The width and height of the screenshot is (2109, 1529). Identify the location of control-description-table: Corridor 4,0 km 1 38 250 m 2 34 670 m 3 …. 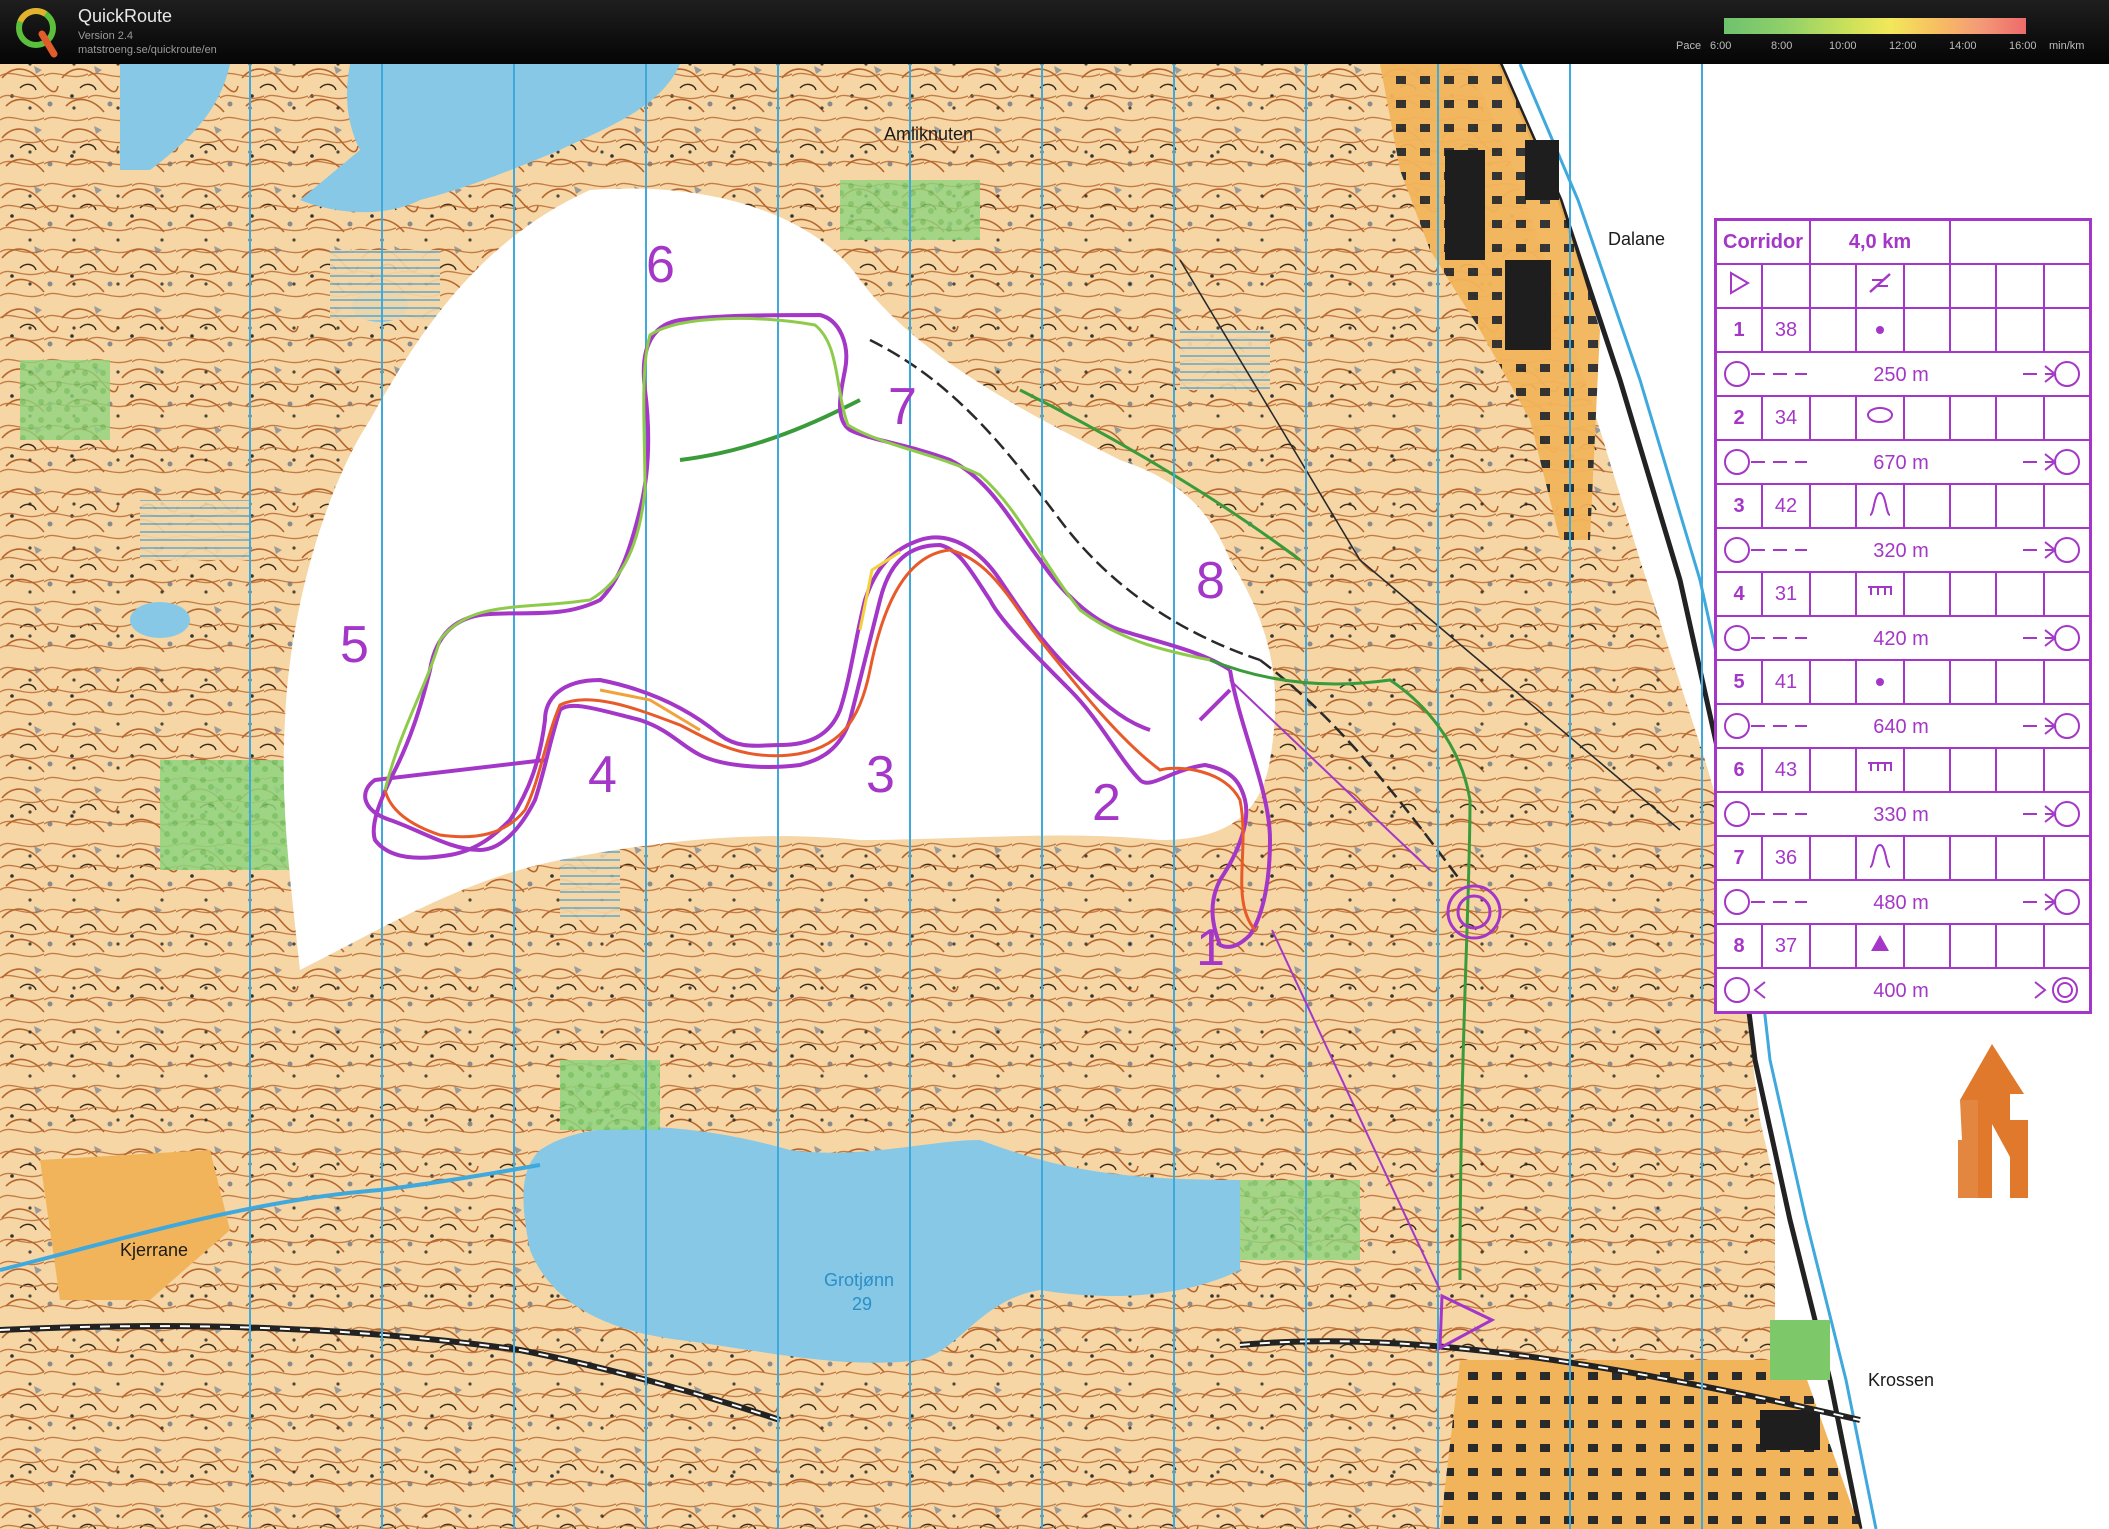
(1903, 616).